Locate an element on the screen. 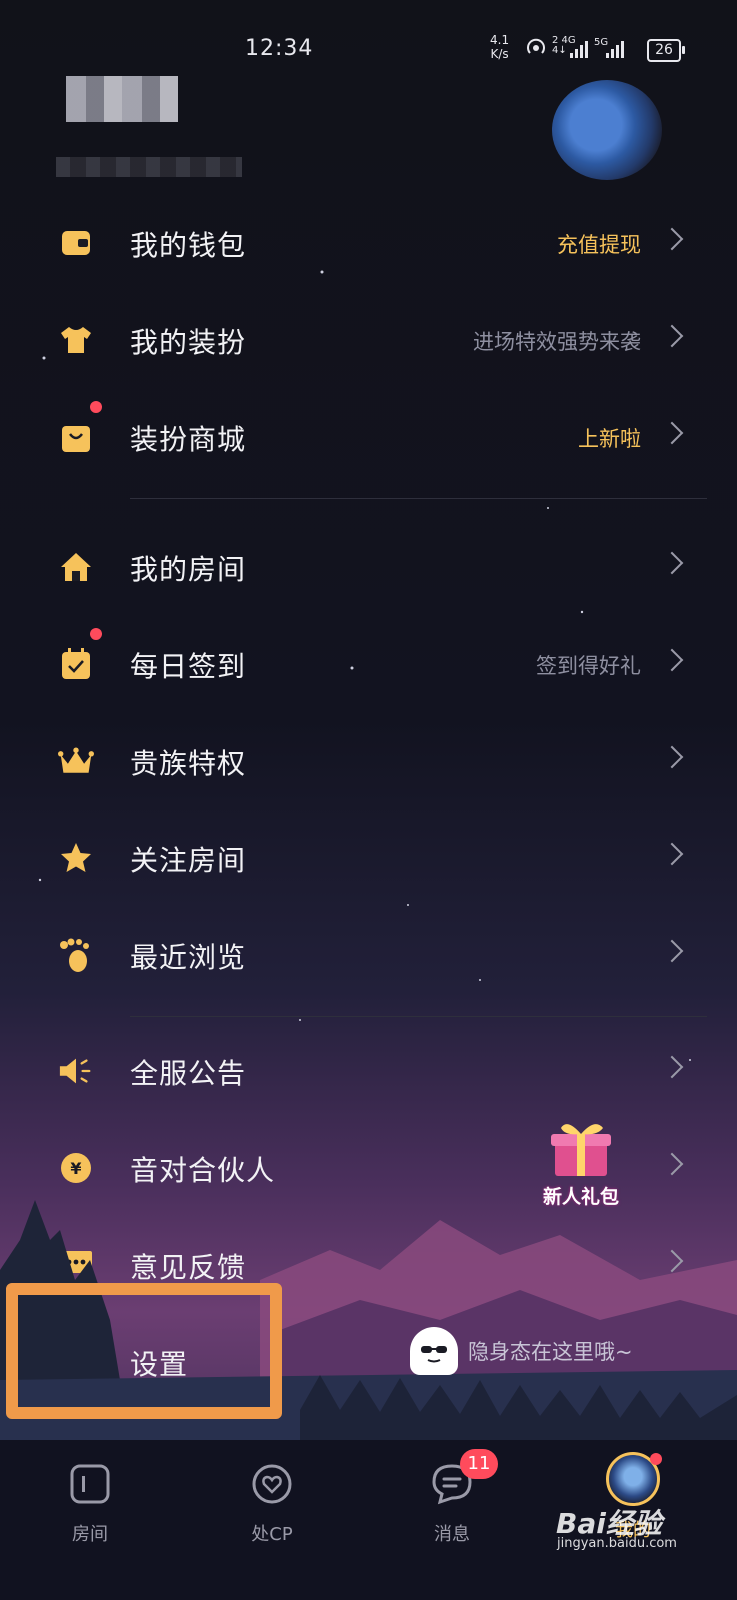 This screenshot has width=737, height=1600. tab-room: 房间 is located at coordinates (90, 1493).